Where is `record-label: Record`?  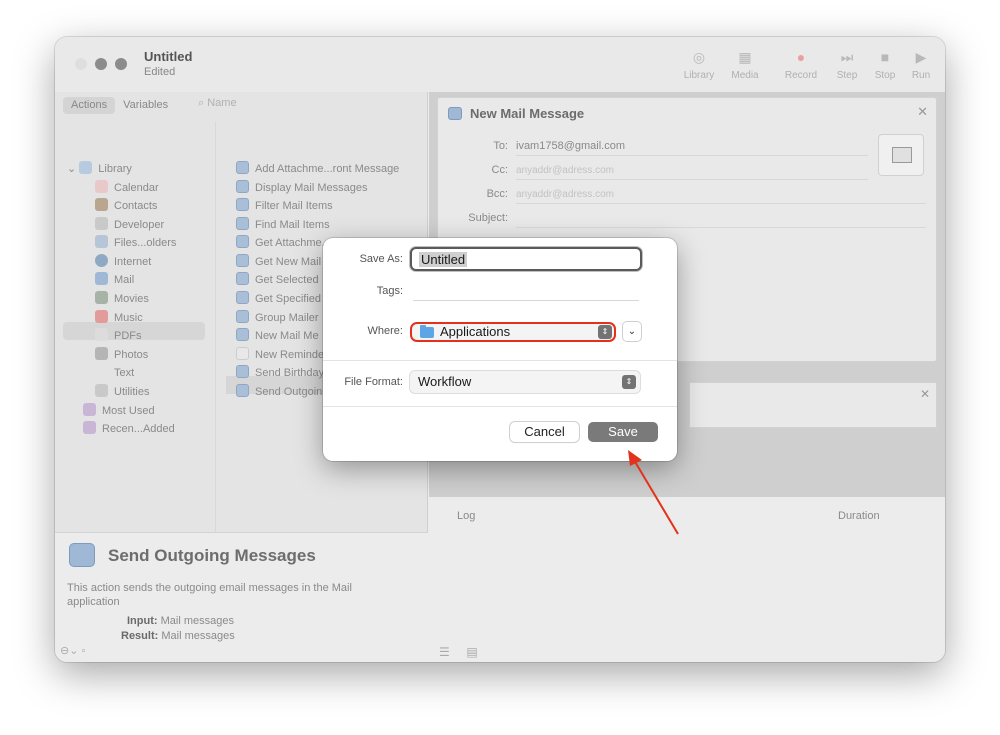 record-label: Record is located at coordinates (801, 75).